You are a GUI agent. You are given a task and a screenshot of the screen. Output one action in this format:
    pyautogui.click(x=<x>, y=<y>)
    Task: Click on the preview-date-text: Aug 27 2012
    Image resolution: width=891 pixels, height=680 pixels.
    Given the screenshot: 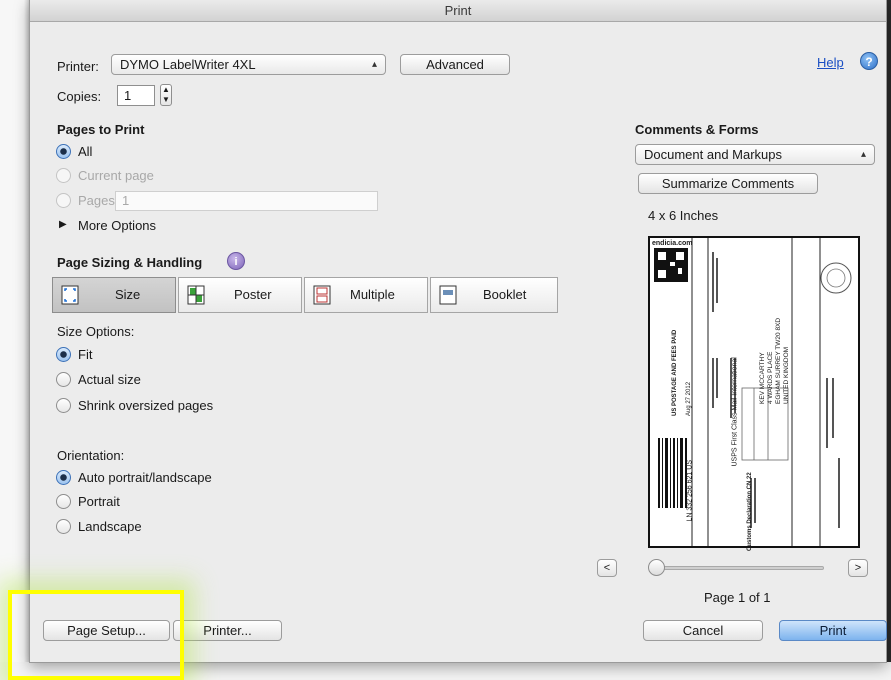 What is the action you would take?
    pyautogui.click(x=689, y=398)
    